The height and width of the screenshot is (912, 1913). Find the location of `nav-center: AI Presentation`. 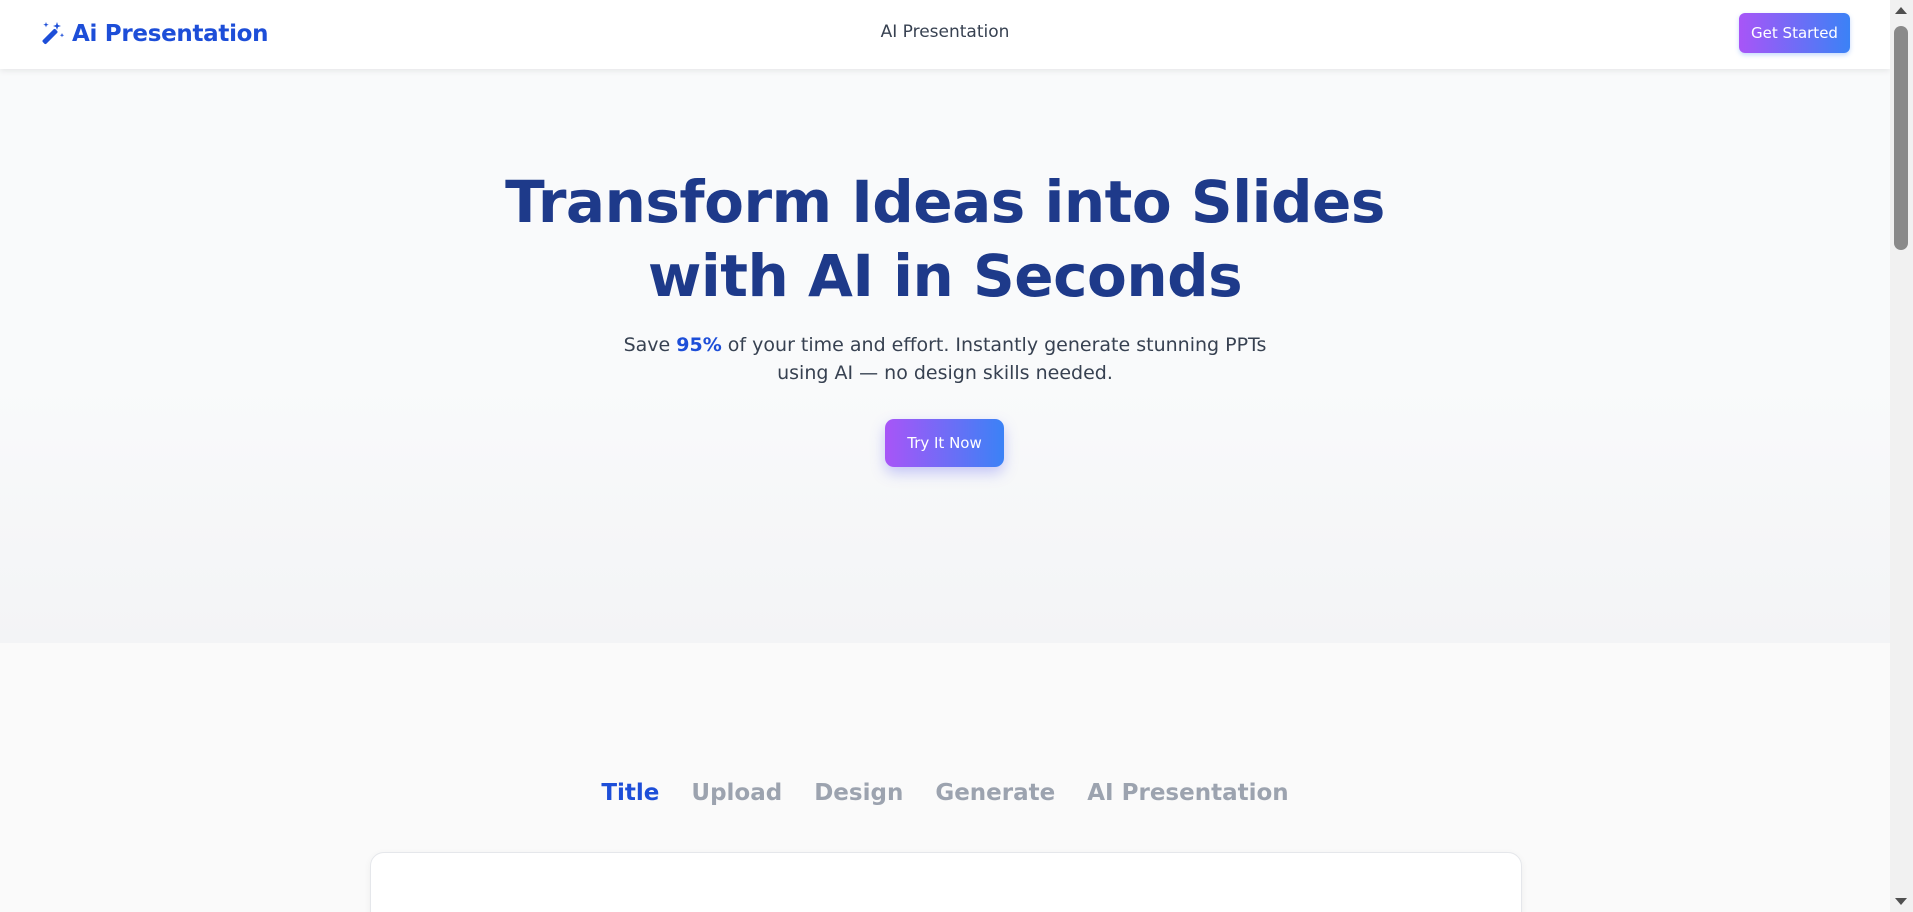

nav-center: AI Presentation is located at coordinates (945, 32).